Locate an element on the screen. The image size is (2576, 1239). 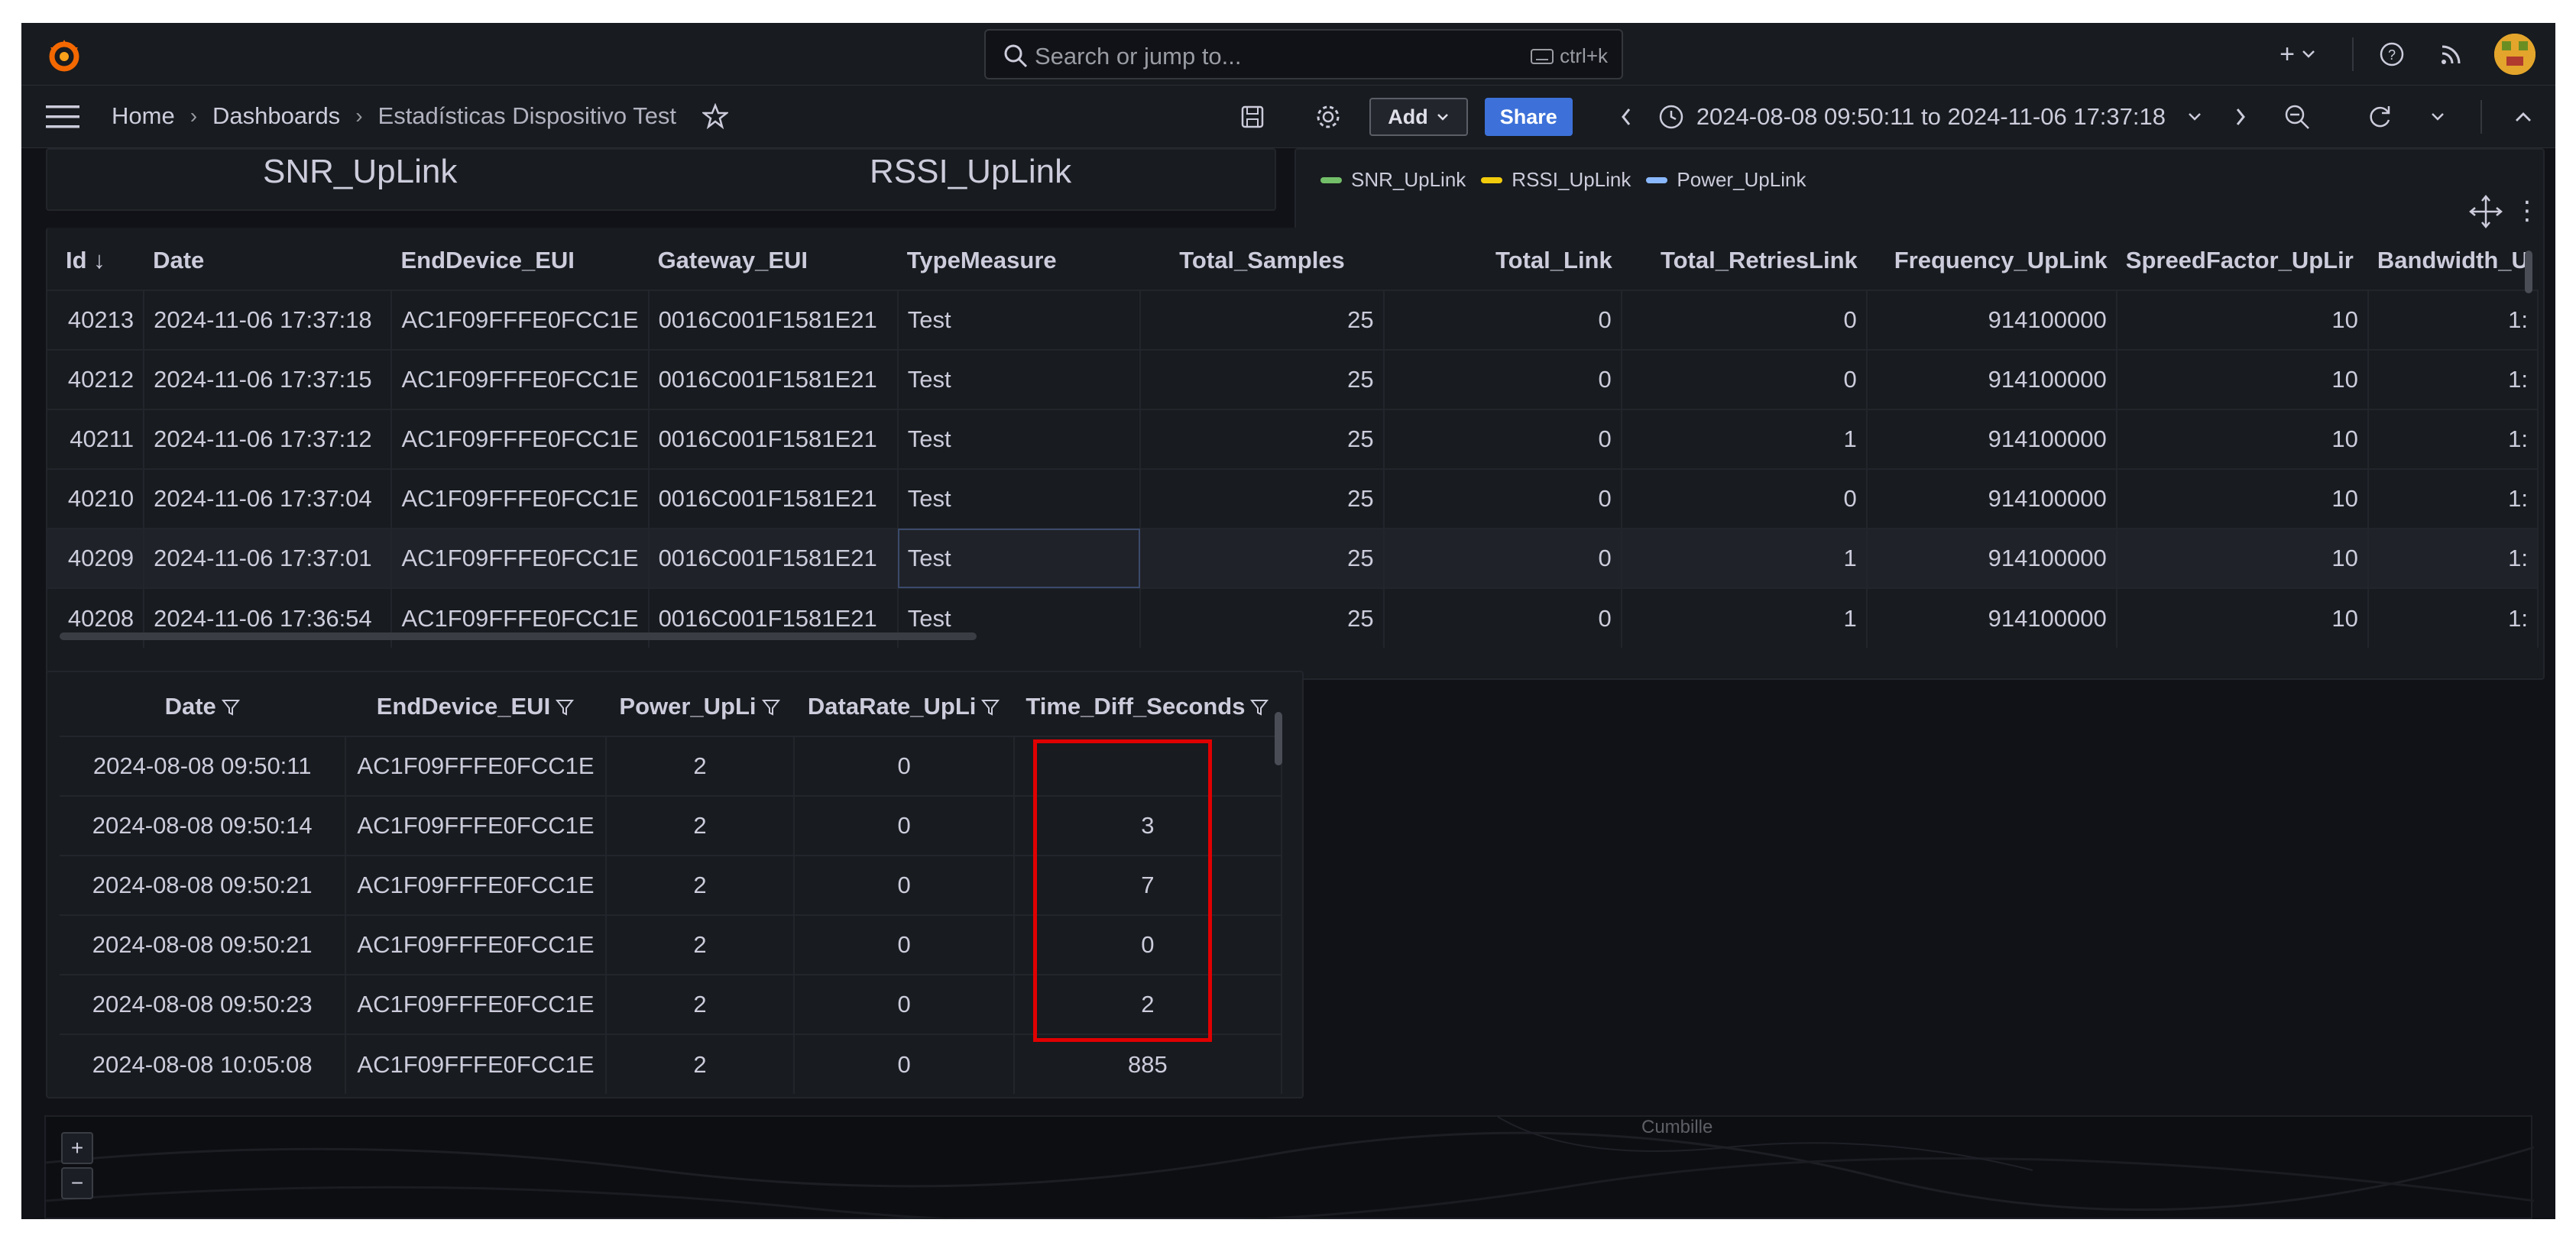
avatar-image-icon is located at coordinates (2514, 54).